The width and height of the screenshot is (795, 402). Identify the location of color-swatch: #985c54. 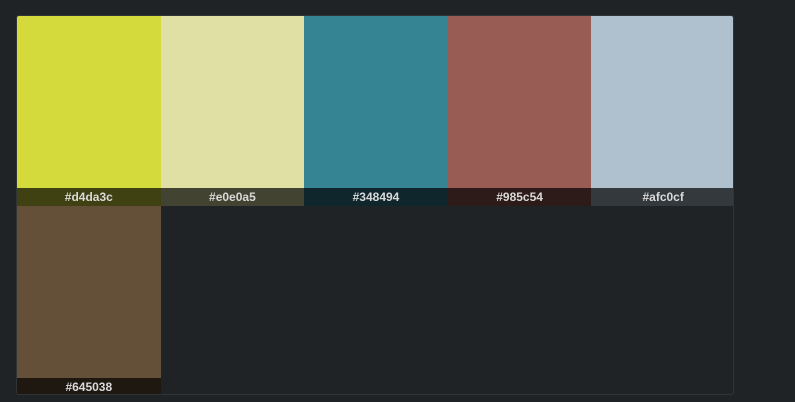
(519, 111).